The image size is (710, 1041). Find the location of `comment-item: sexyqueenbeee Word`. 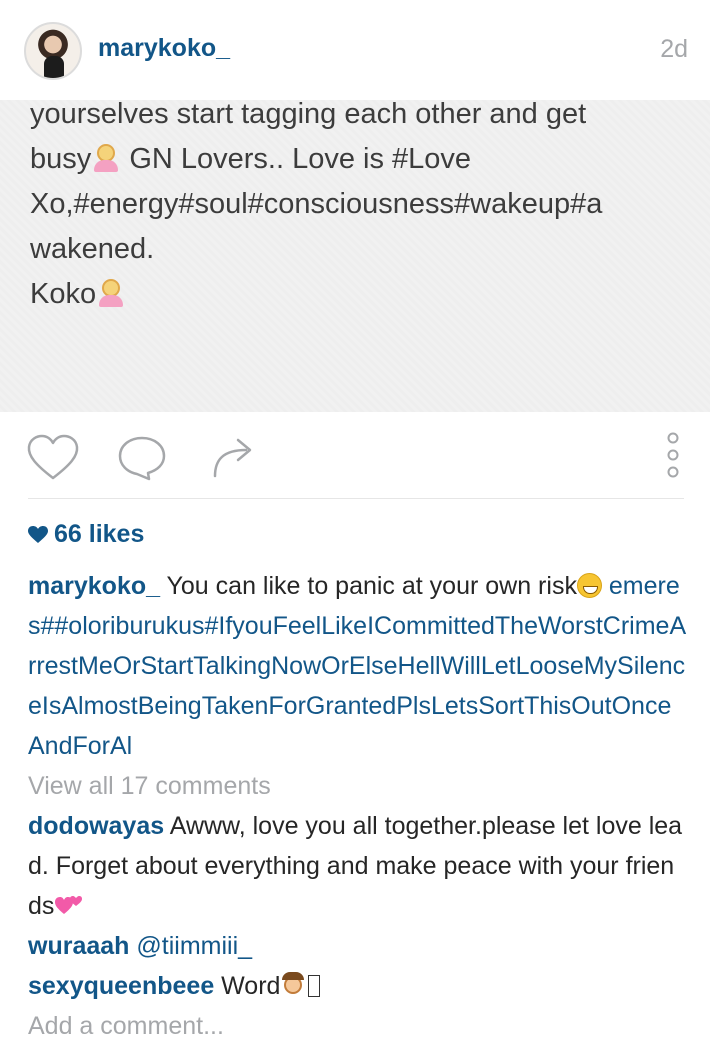

comment-item: sexyqueenbeee Word is located at coordinates (358, 986).